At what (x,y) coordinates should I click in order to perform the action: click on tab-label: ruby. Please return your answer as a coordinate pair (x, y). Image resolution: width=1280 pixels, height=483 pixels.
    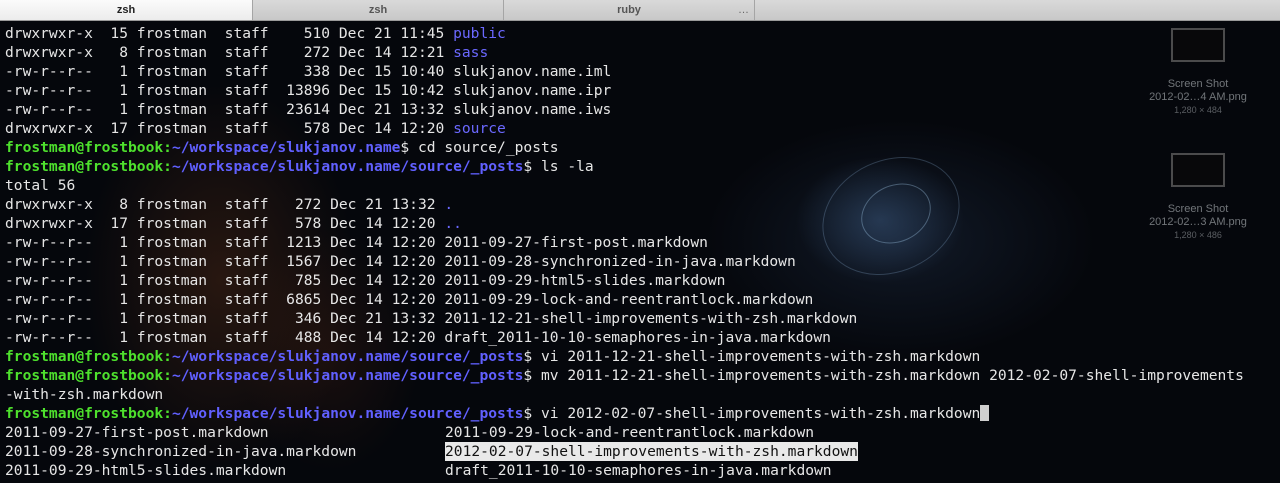
    Looking at the image, I should click on (629, 10).